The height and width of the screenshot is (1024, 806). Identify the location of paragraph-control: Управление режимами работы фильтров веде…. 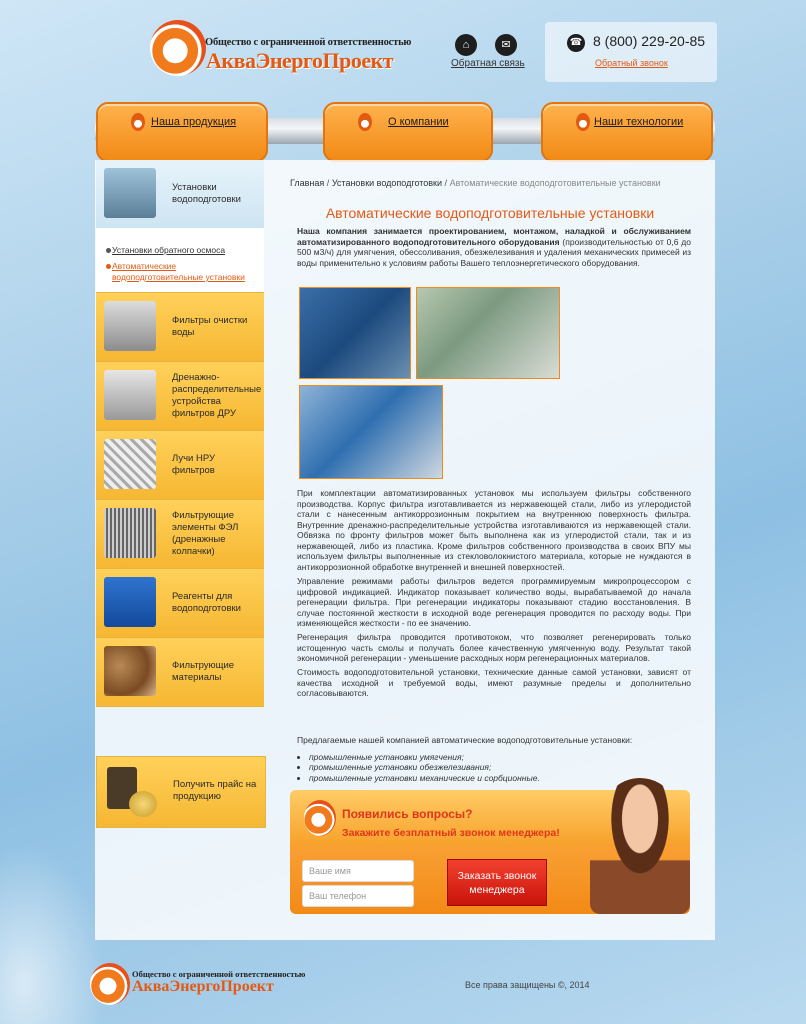
(494, 602).